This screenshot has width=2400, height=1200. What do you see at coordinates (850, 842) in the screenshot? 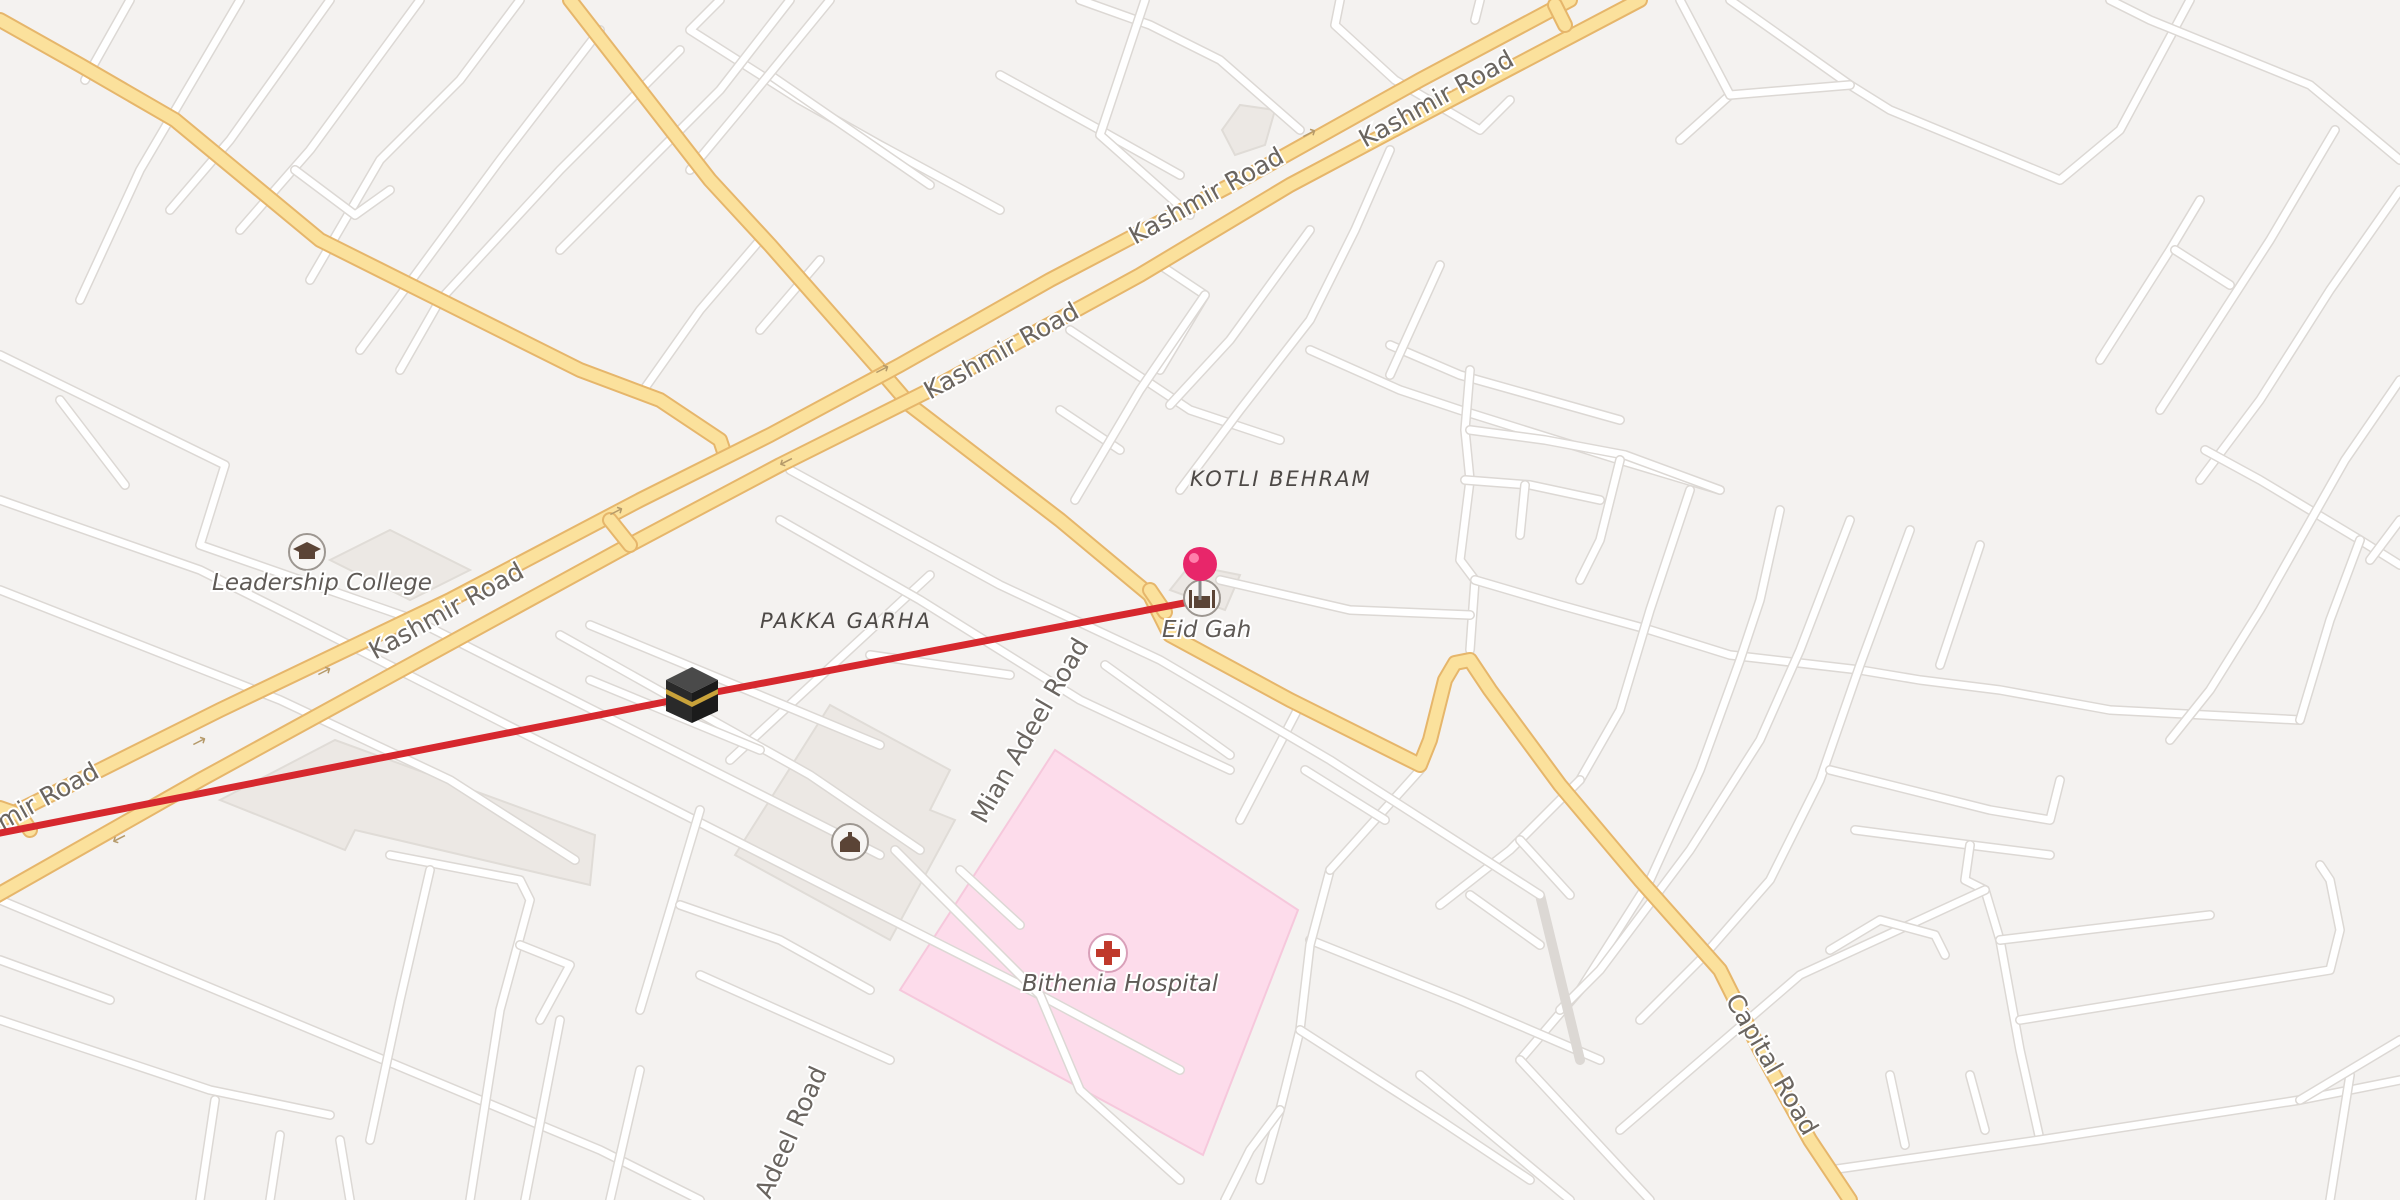
I see `mosque-poi` at bounding box center [850, 842].